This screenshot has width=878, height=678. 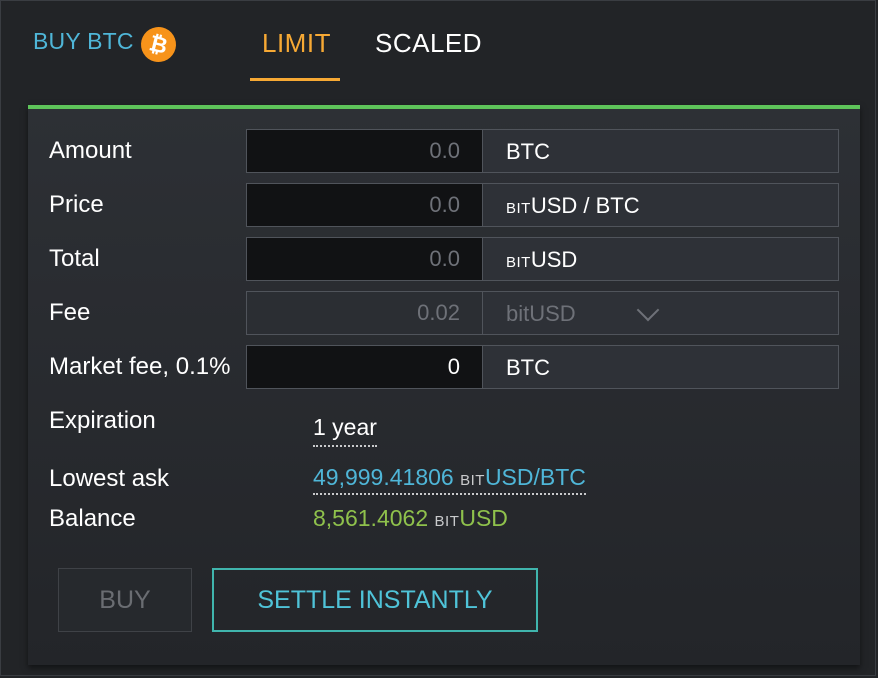 What do you see at coordinates (70, 312) in the screenshot?
I see `fee-label: Fee` at bounding box center [70, 312].